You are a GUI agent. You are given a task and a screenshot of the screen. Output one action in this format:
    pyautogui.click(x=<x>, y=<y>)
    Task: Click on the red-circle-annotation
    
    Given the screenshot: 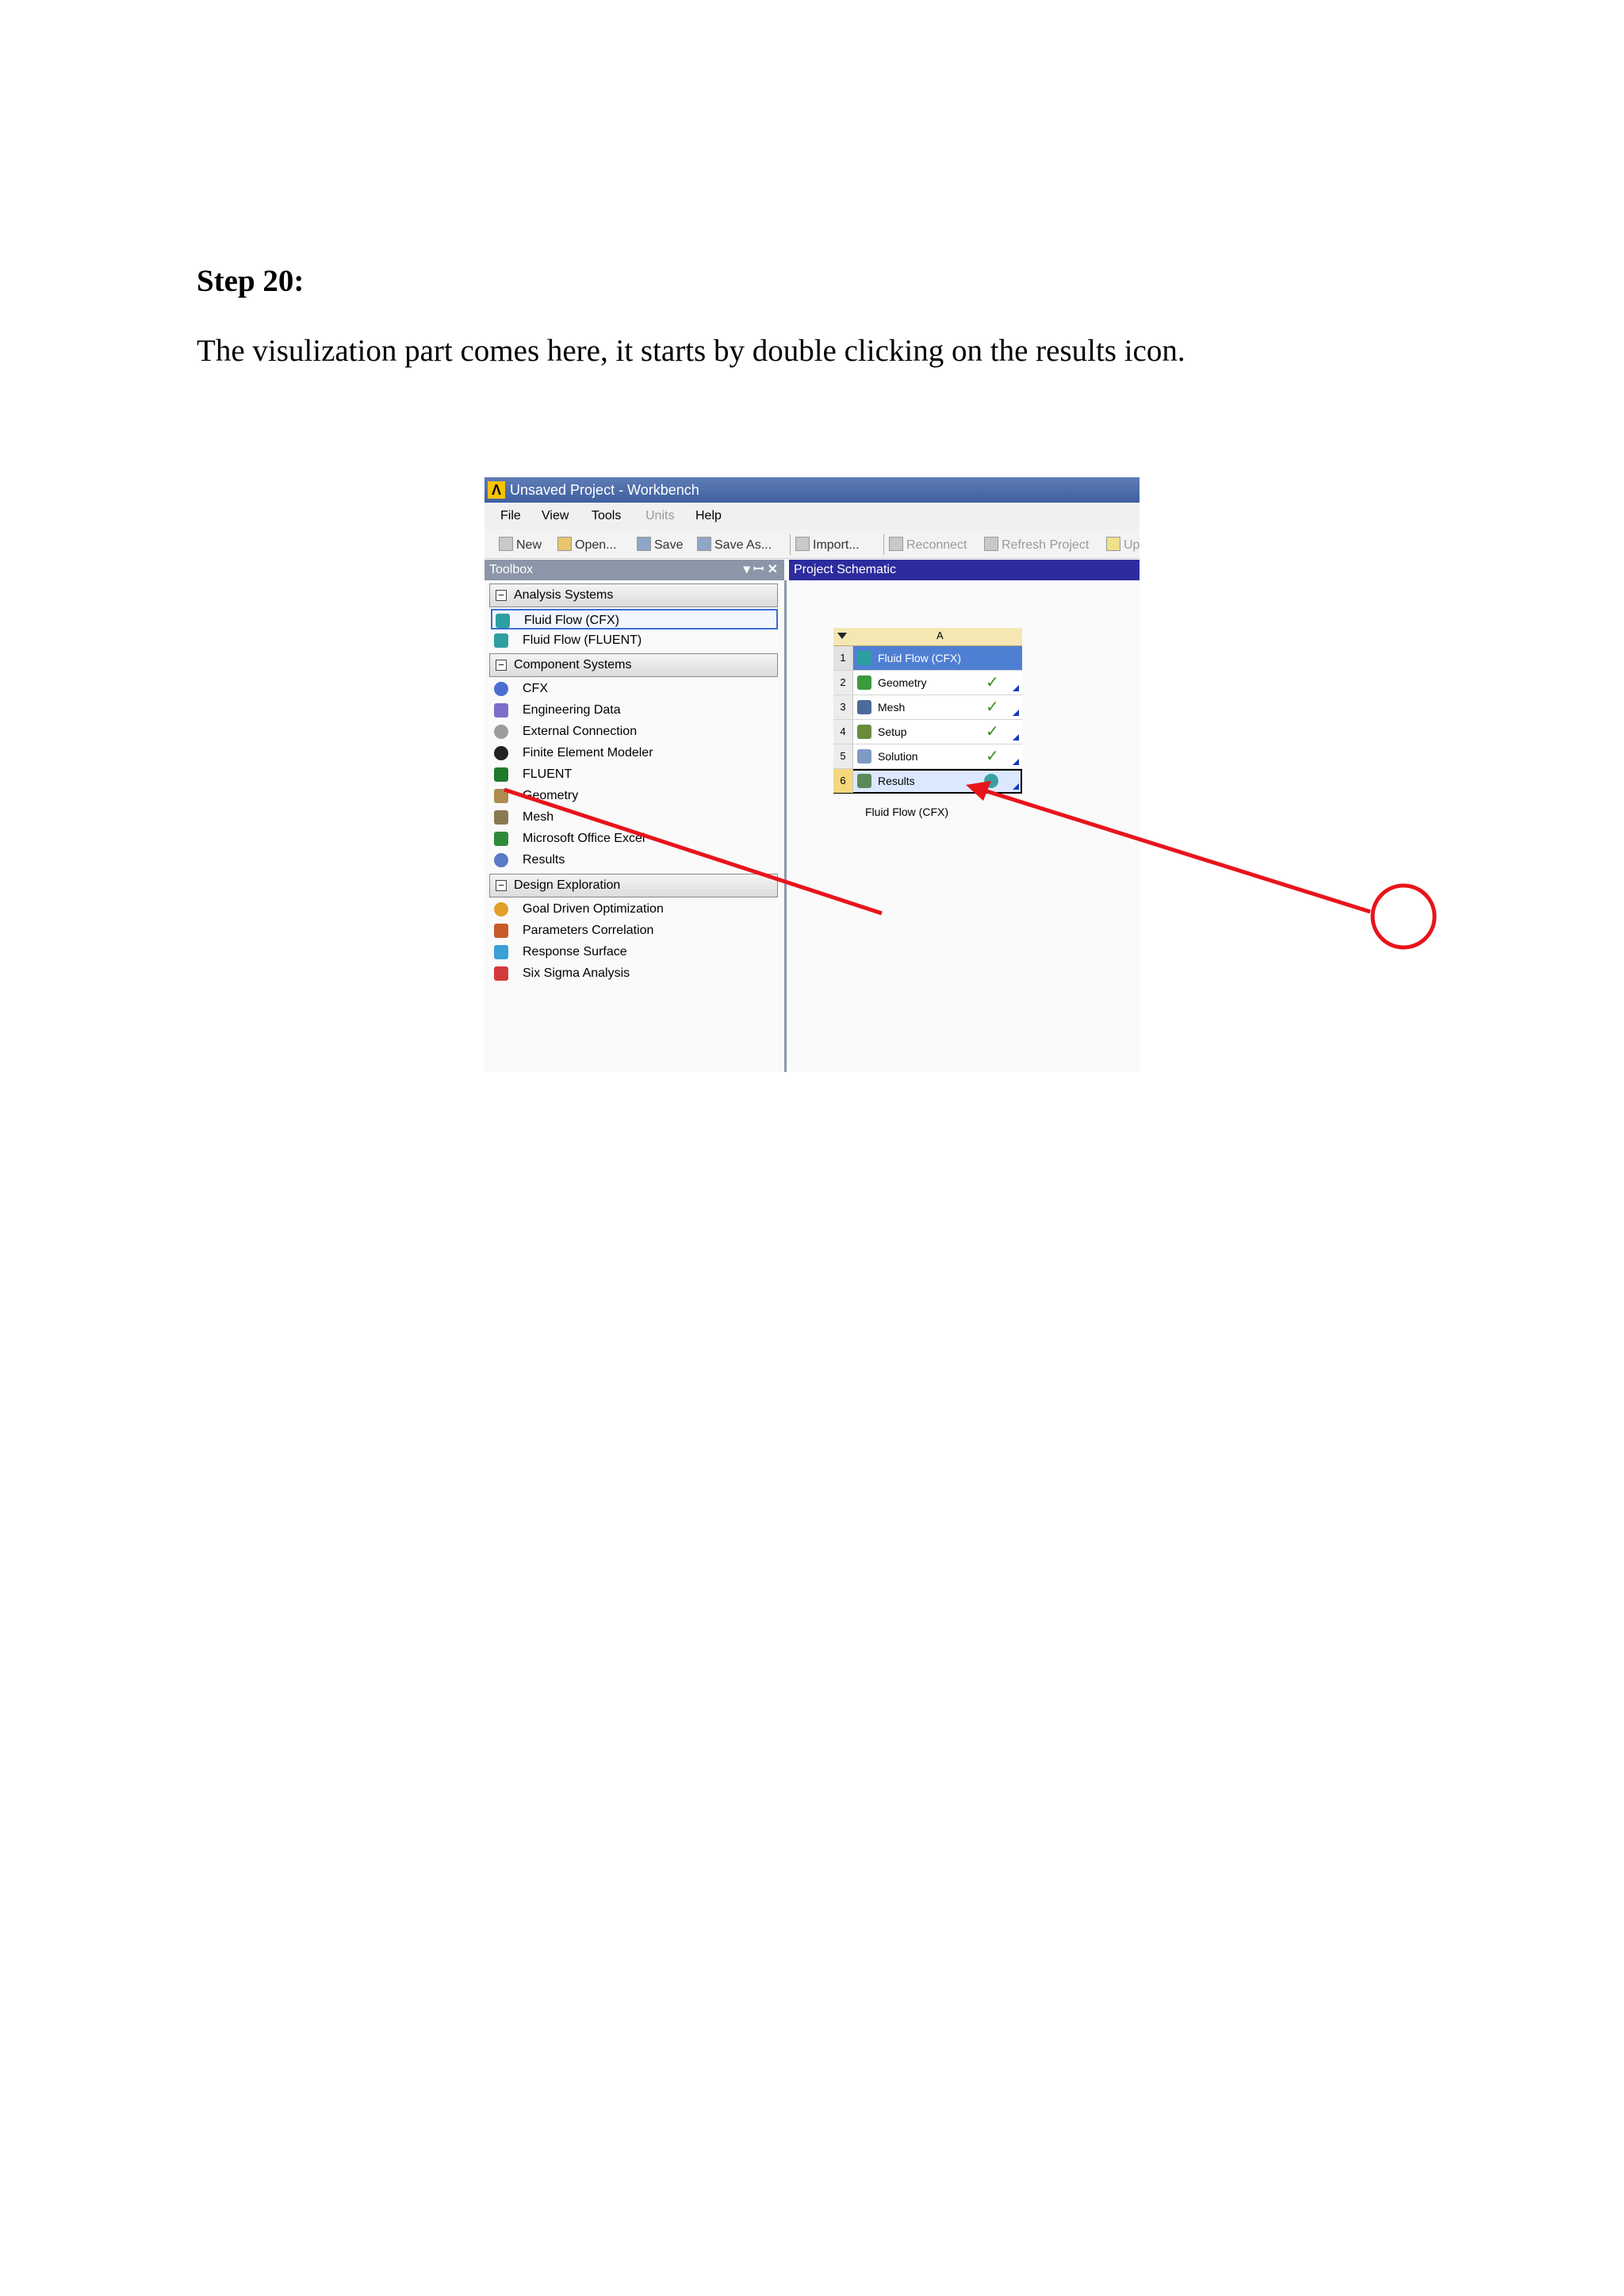 What is the action you would take?
    pyautogui.click(x=1403, y=917)
    